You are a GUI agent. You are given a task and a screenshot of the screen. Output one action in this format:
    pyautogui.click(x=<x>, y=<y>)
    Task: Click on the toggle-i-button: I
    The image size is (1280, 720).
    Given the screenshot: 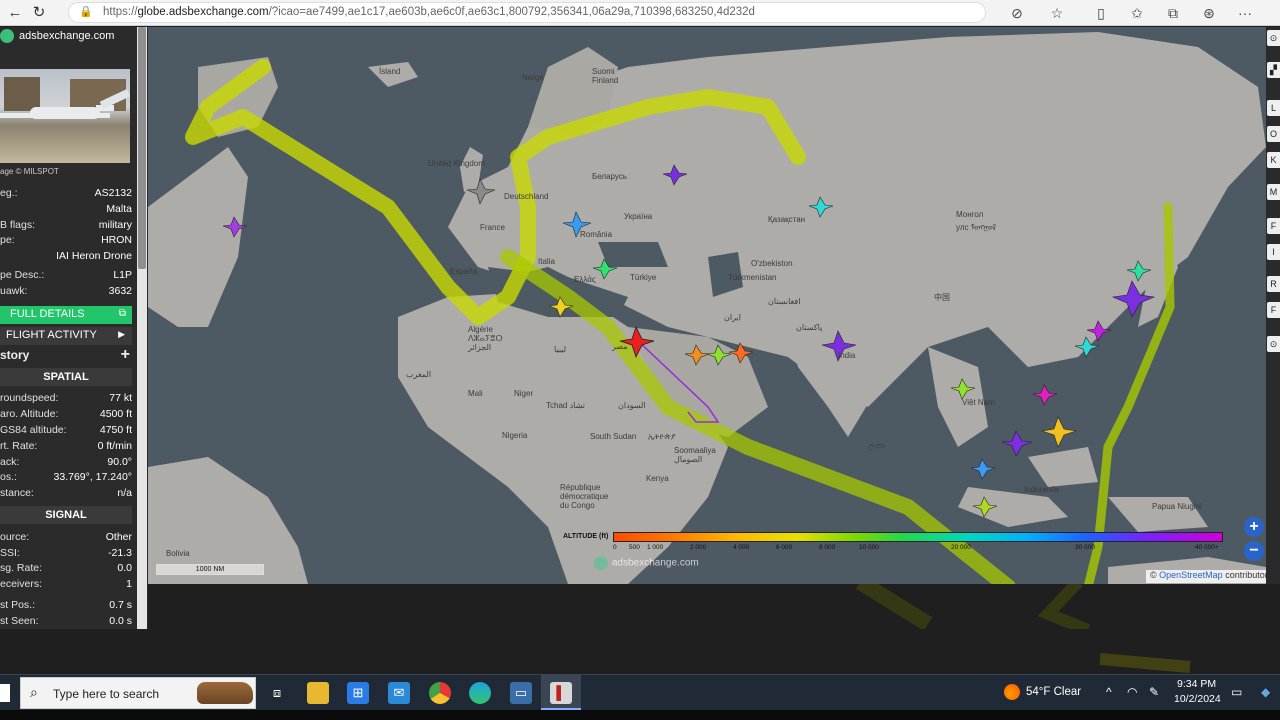 What is the action you would take?
    pyautogui.click(x=1273, y=252)
    